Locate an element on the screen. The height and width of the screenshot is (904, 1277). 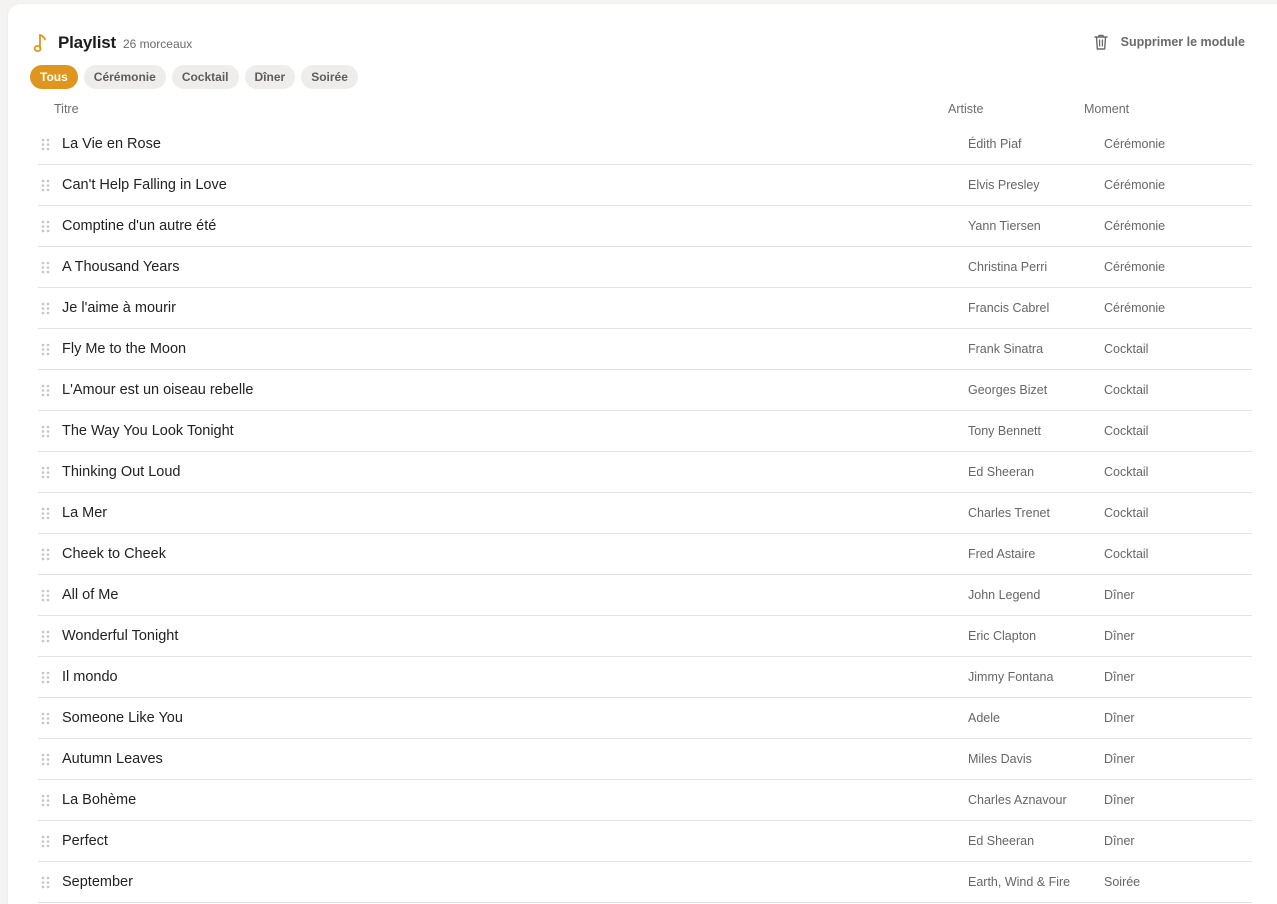
moment-filters: Tous Cérémonie Cocktail Dîner Soirée is located at coordinates (194, 77).